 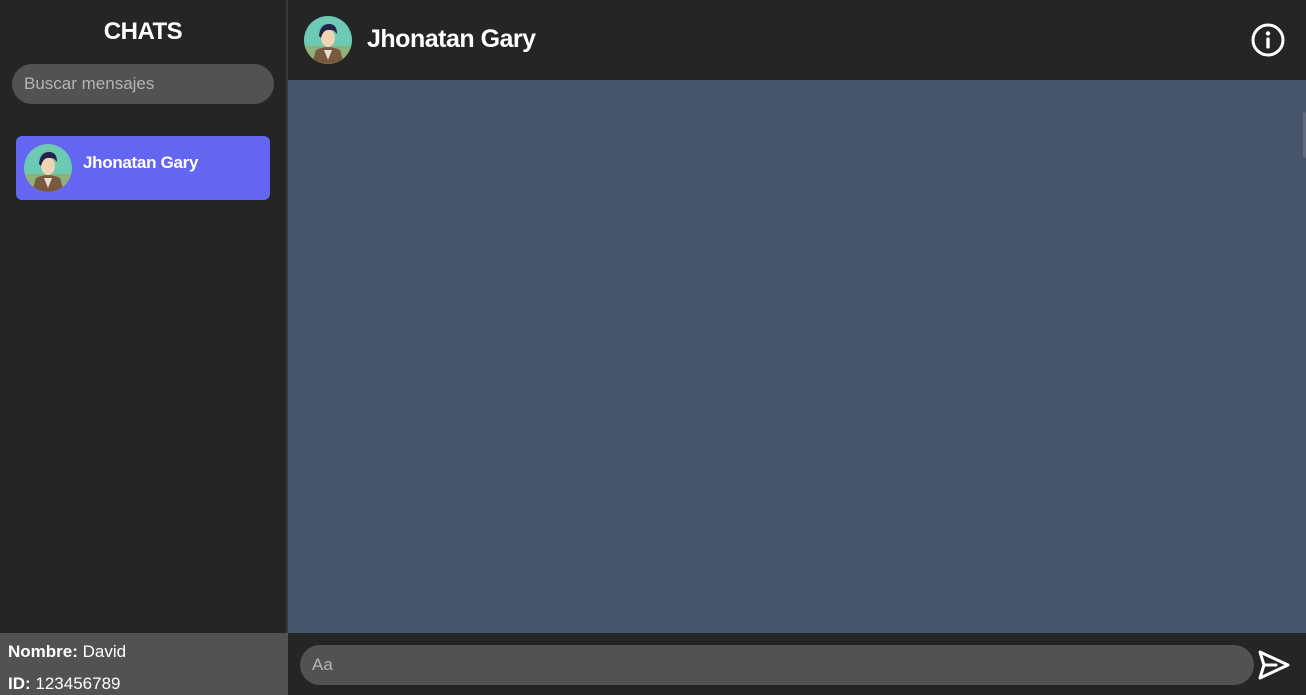 What do you see at coordinates (102, 651) in the screenshot?
I see `user-name-value: David` at bounding box center [102, 651].